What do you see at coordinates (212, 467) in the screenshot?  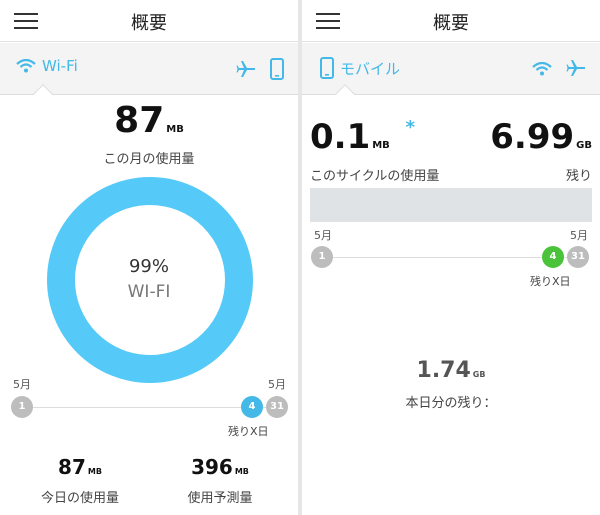 I see `projected-usage-number: 396` at bounding box center [212, 467].